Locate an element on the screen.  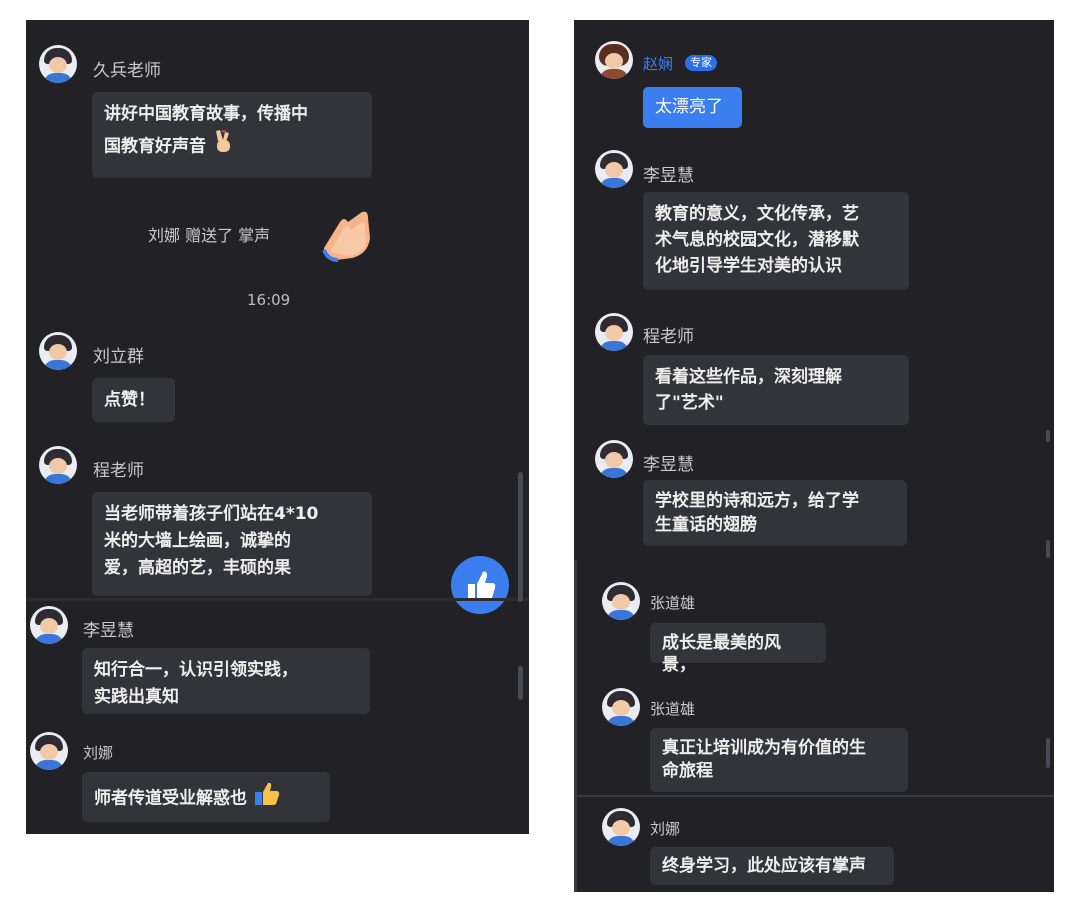
message-line: 国教育好声音 is located at coordinates (232, 146).